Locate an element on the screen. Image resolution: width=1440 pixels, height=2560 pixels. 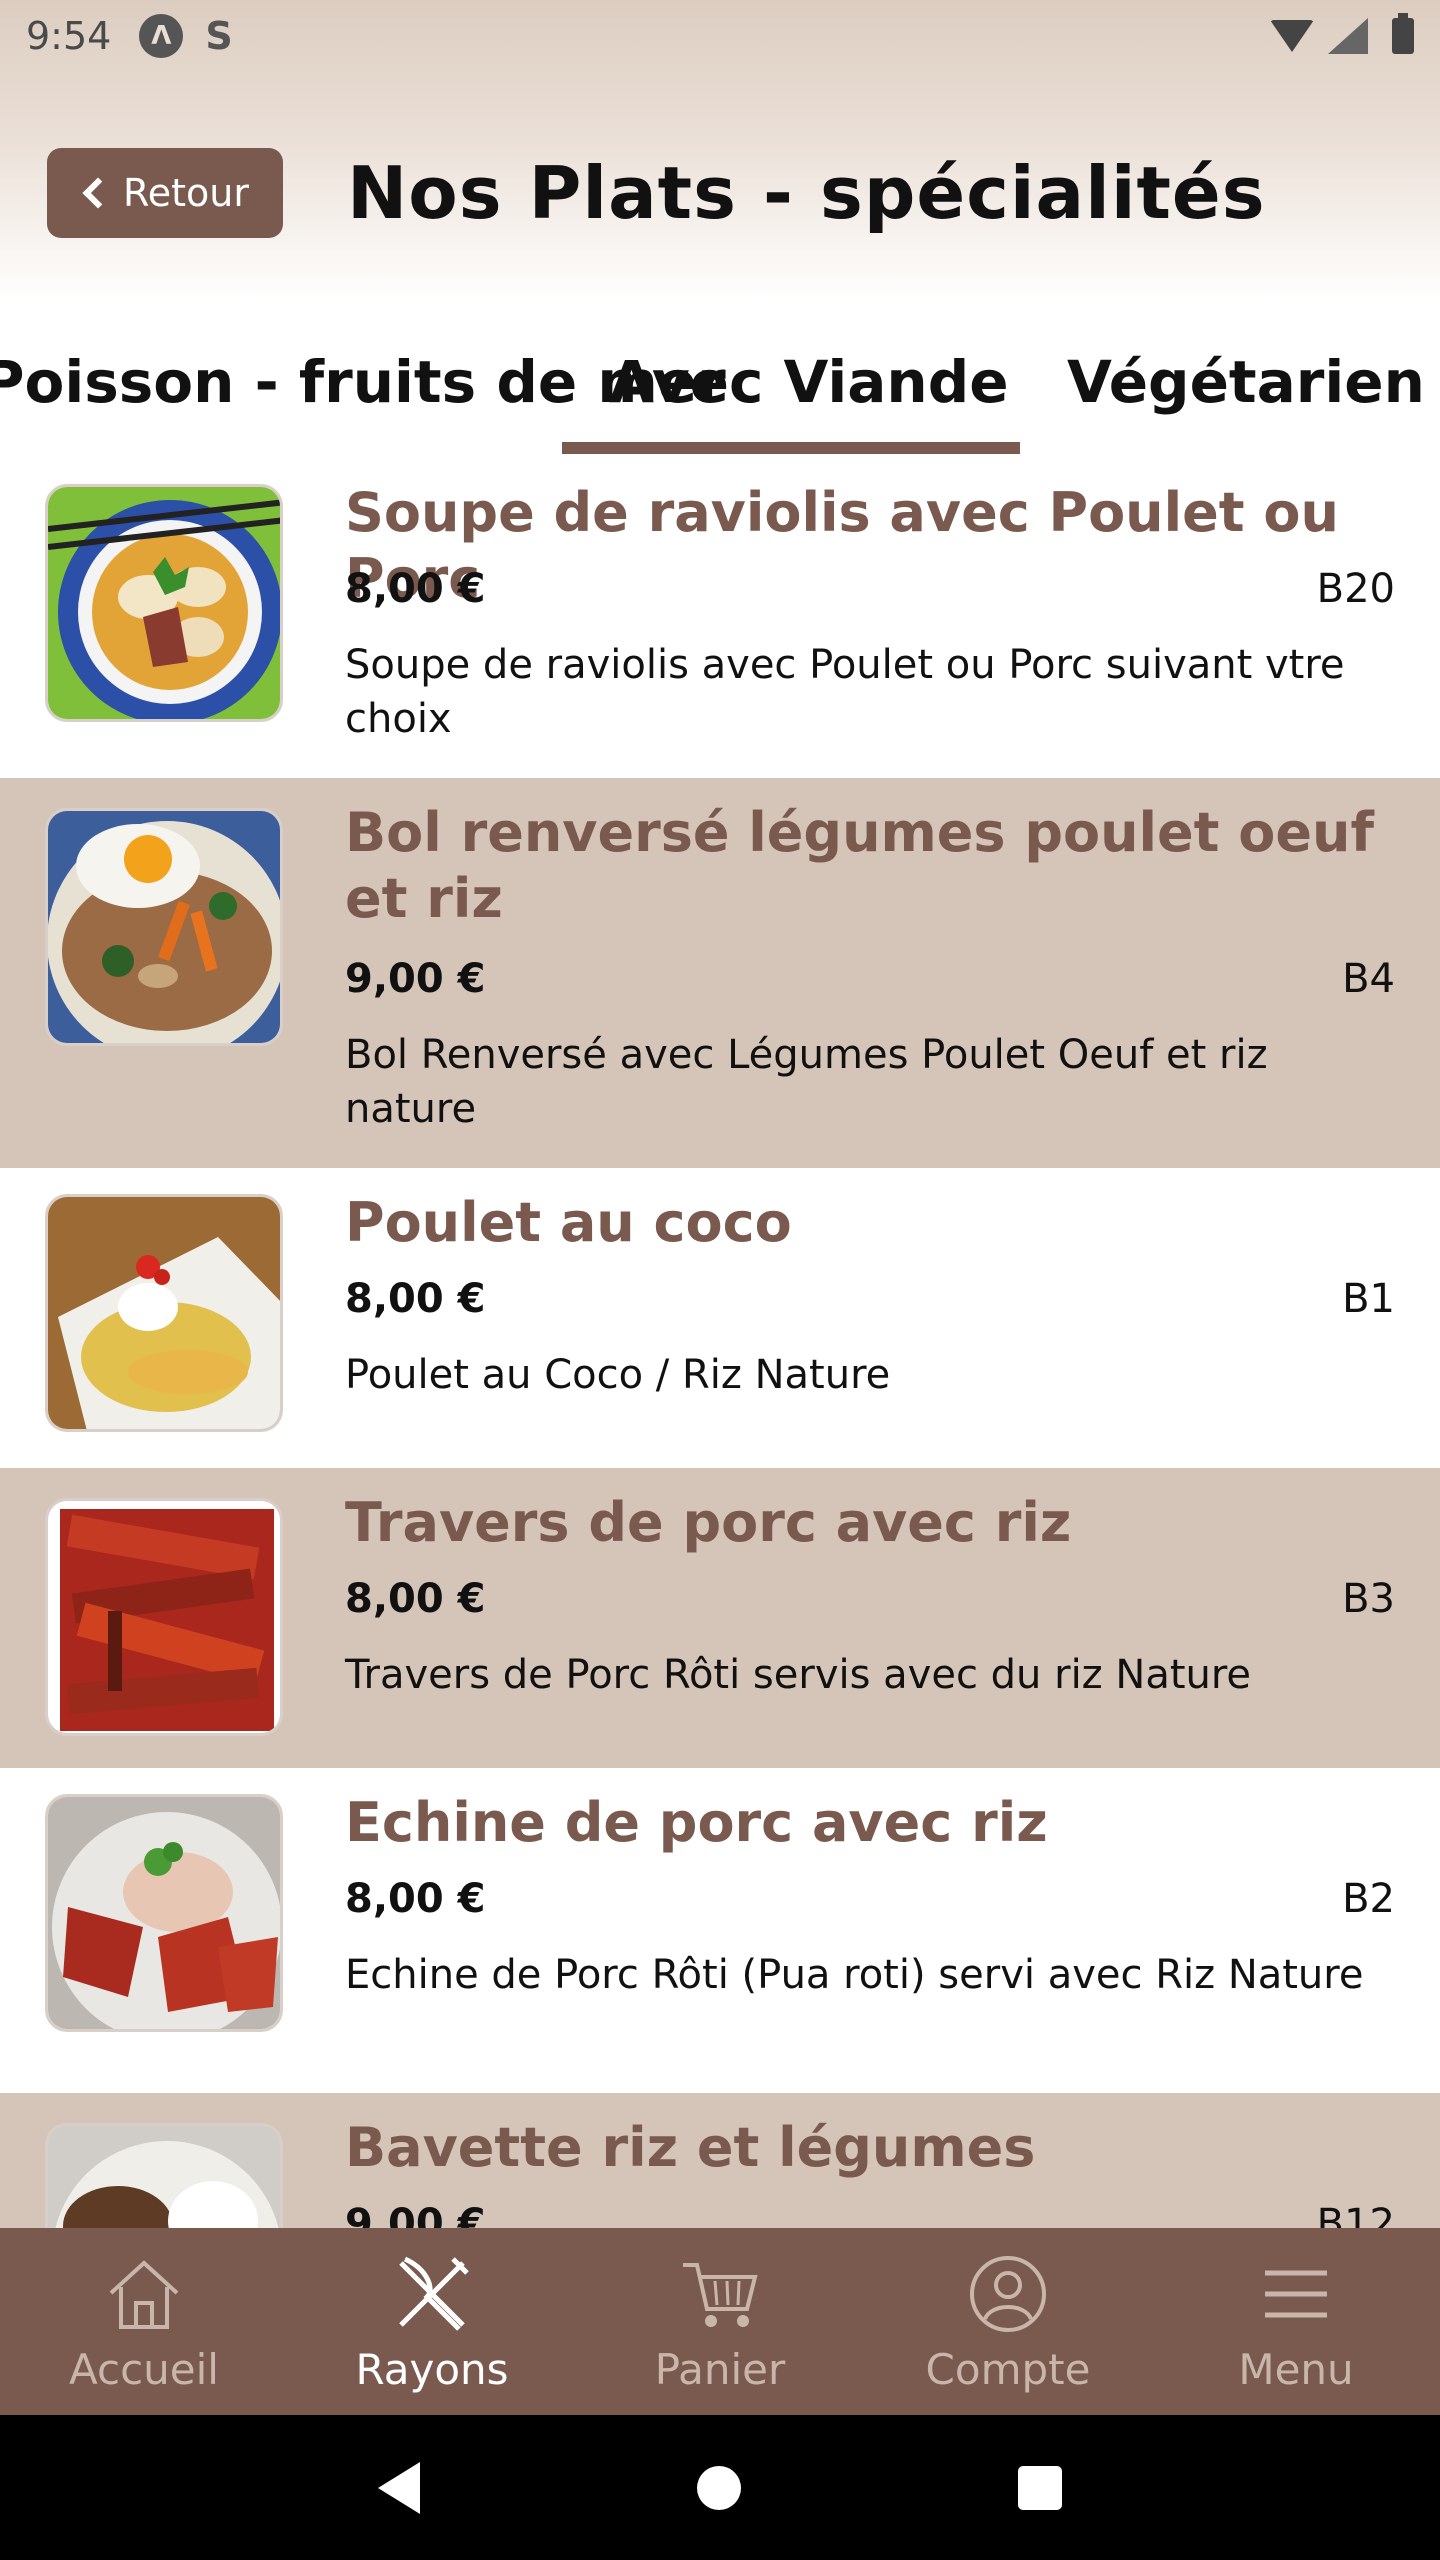
status-time: 9:54 is located at coordinates (69, 36).